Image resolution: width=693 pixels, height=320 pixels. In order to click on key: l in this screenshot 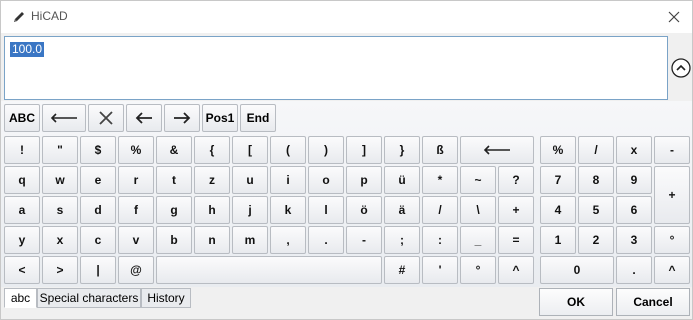, I will do `click(326, 210)`.